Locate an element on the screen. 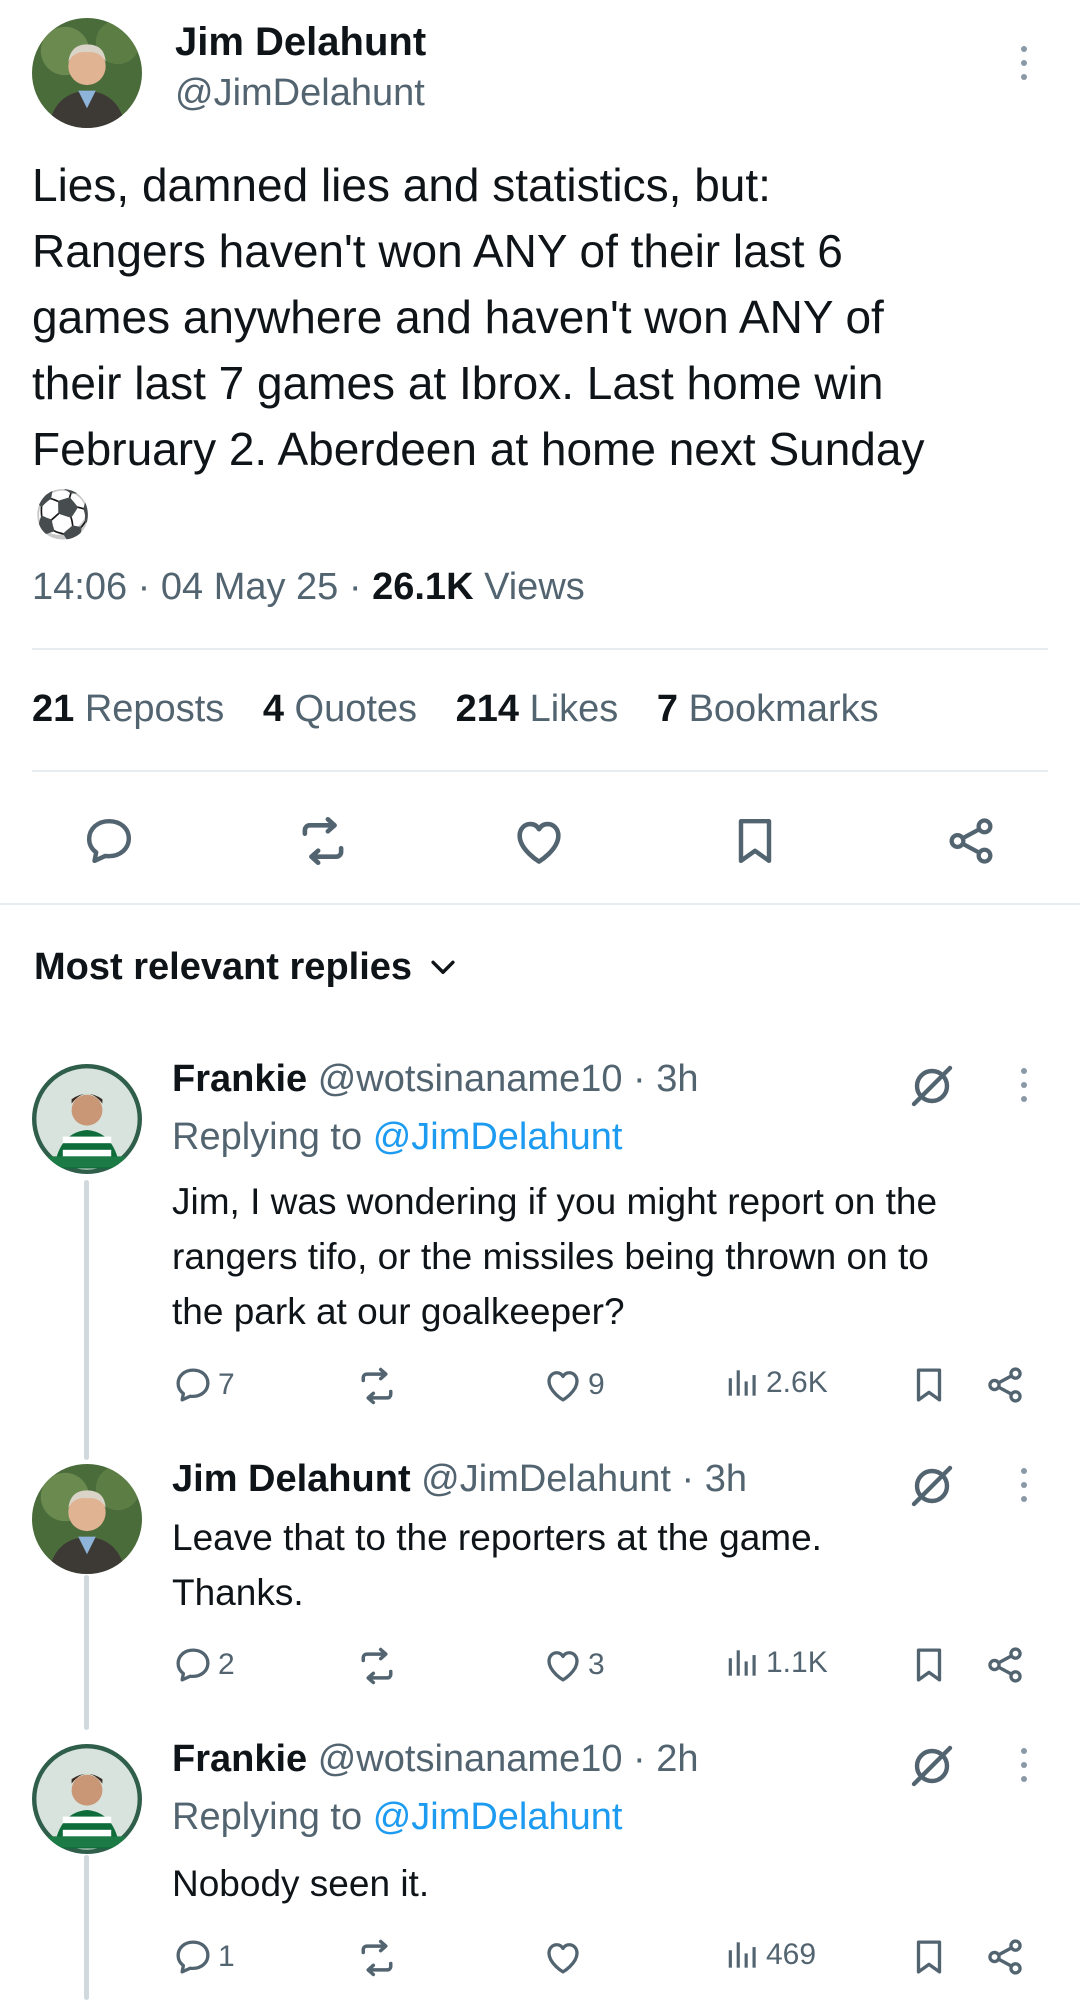  reply-count: 2 is located at coordinates (226, 1664).